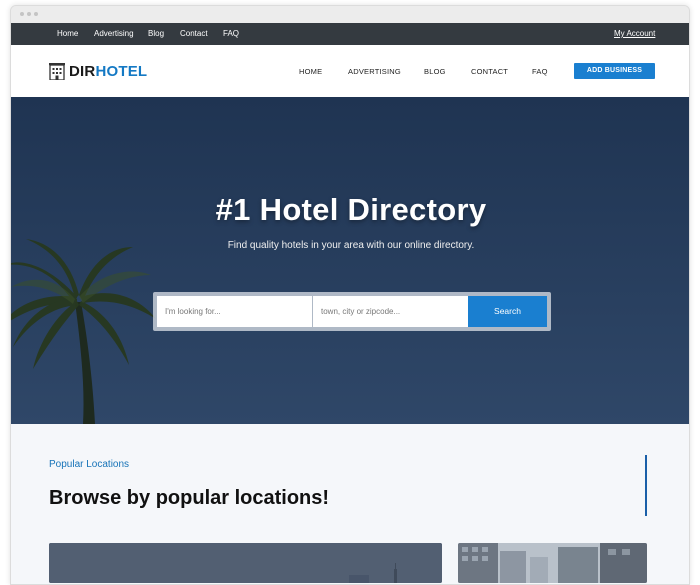 Image resolution: width=700 pixels, height=585 pixels. I want to click on search-box: Search, so click(352, 311).